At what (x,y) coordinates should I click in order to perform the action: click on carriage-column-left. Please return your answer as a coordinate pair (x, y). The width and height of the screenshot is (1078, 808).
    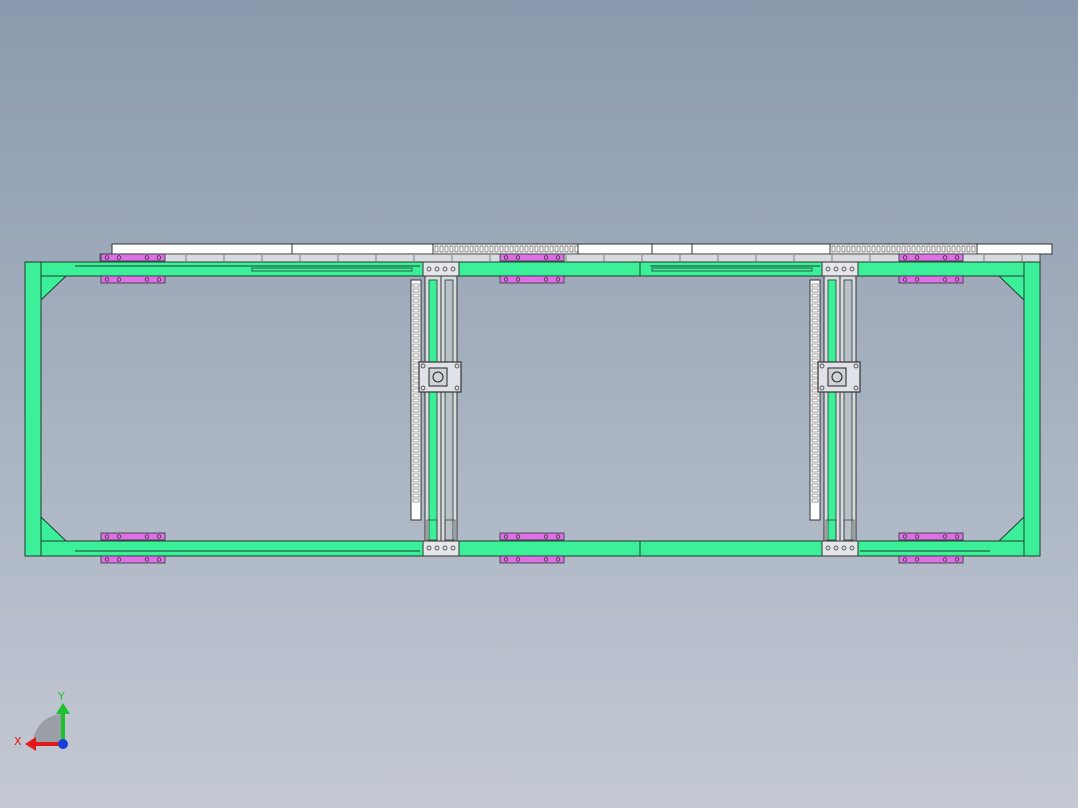
    Looking at the image, I should click on (436, 409).